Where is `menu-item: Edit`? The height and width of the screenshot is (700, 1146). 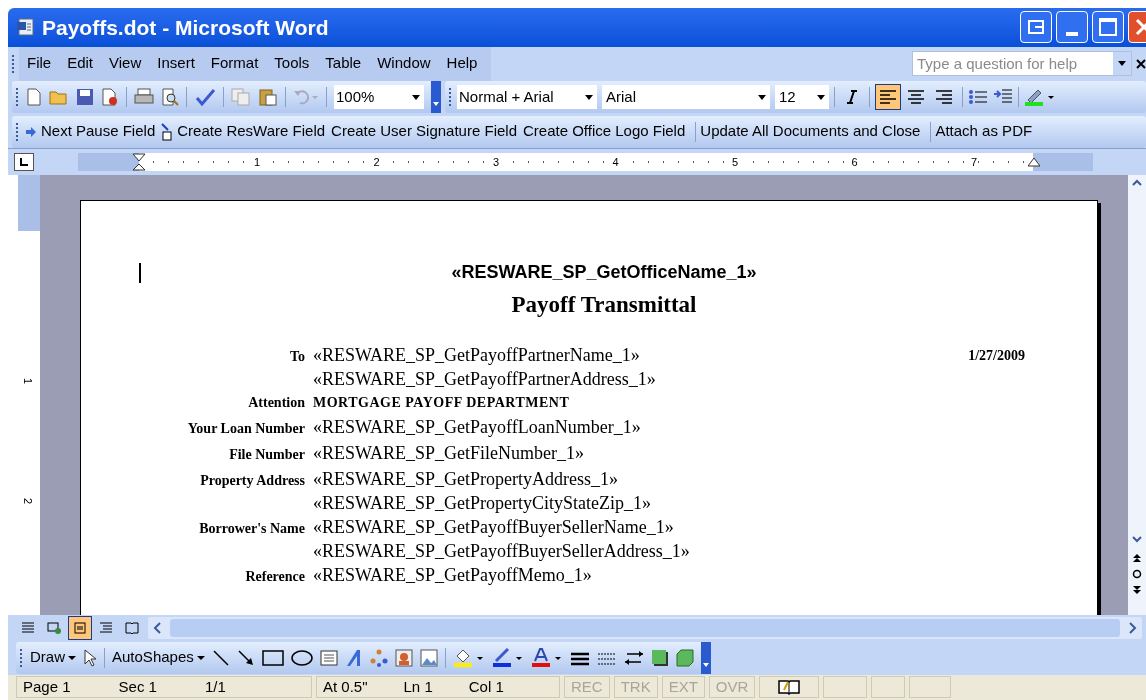 menu-item: Edit is located at coordinates (80, 63).